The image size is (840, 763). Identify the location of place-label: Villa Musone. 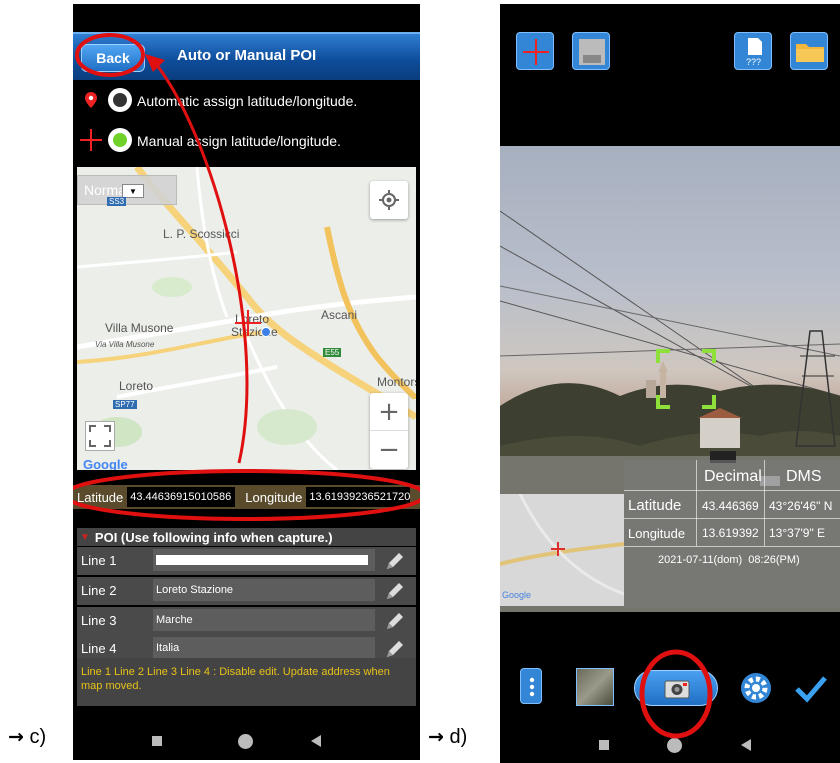
(139, 328).